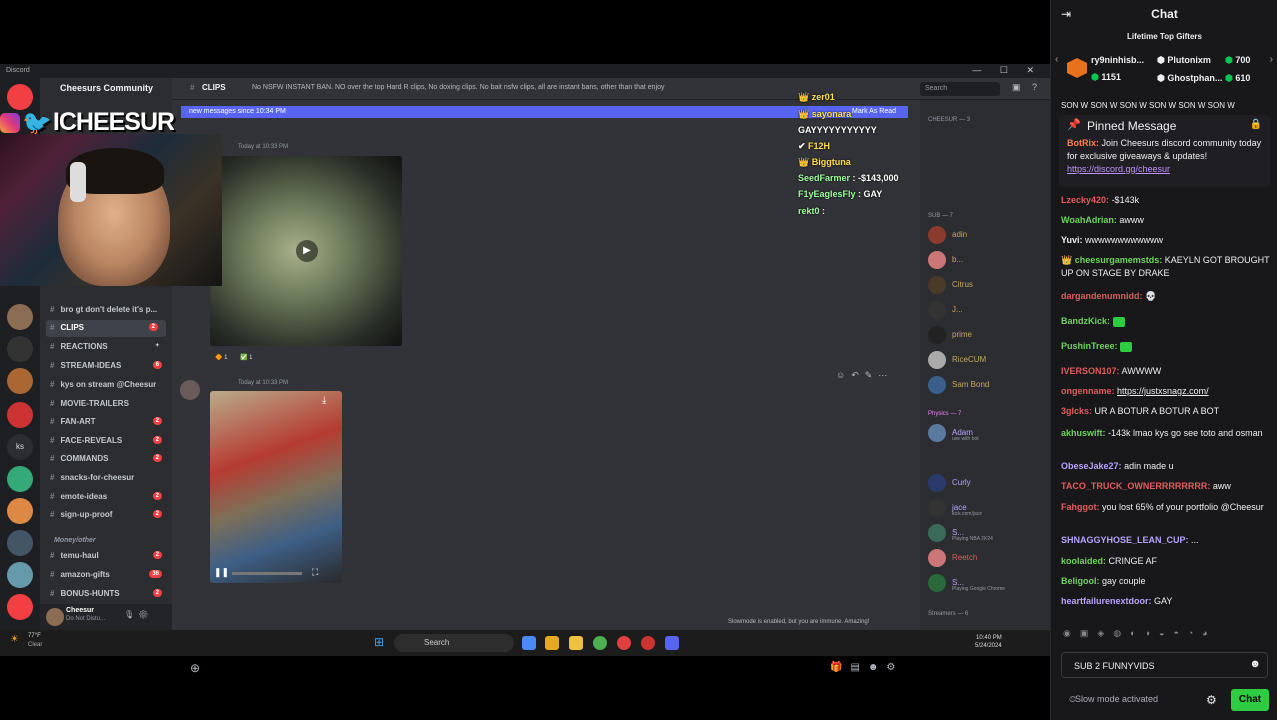  What do you see at coordinates (1085, 321) in the screenshot?
I see `chat-username: BandzKick:` at bounding box center [1085, 321].